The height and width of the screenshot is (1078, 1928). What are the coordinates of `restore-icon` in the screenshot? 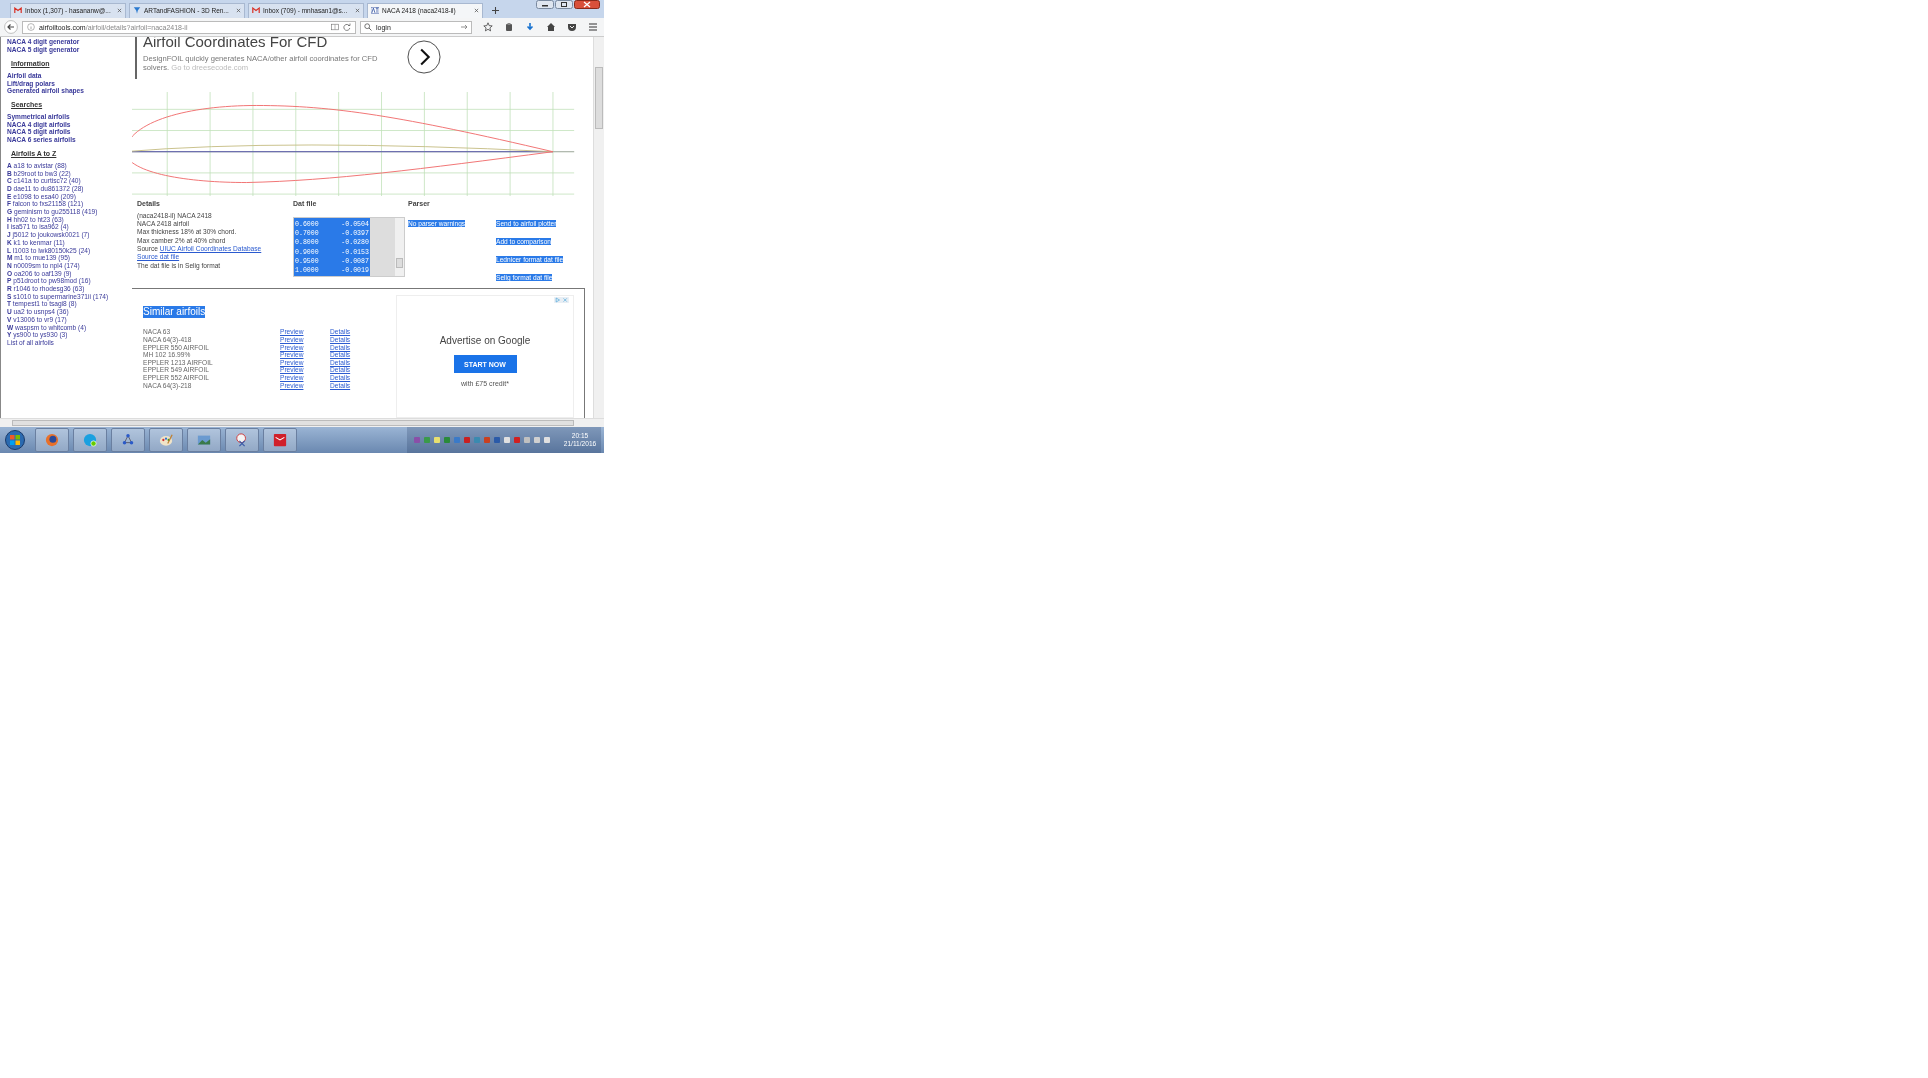 It's located at (564, 4).